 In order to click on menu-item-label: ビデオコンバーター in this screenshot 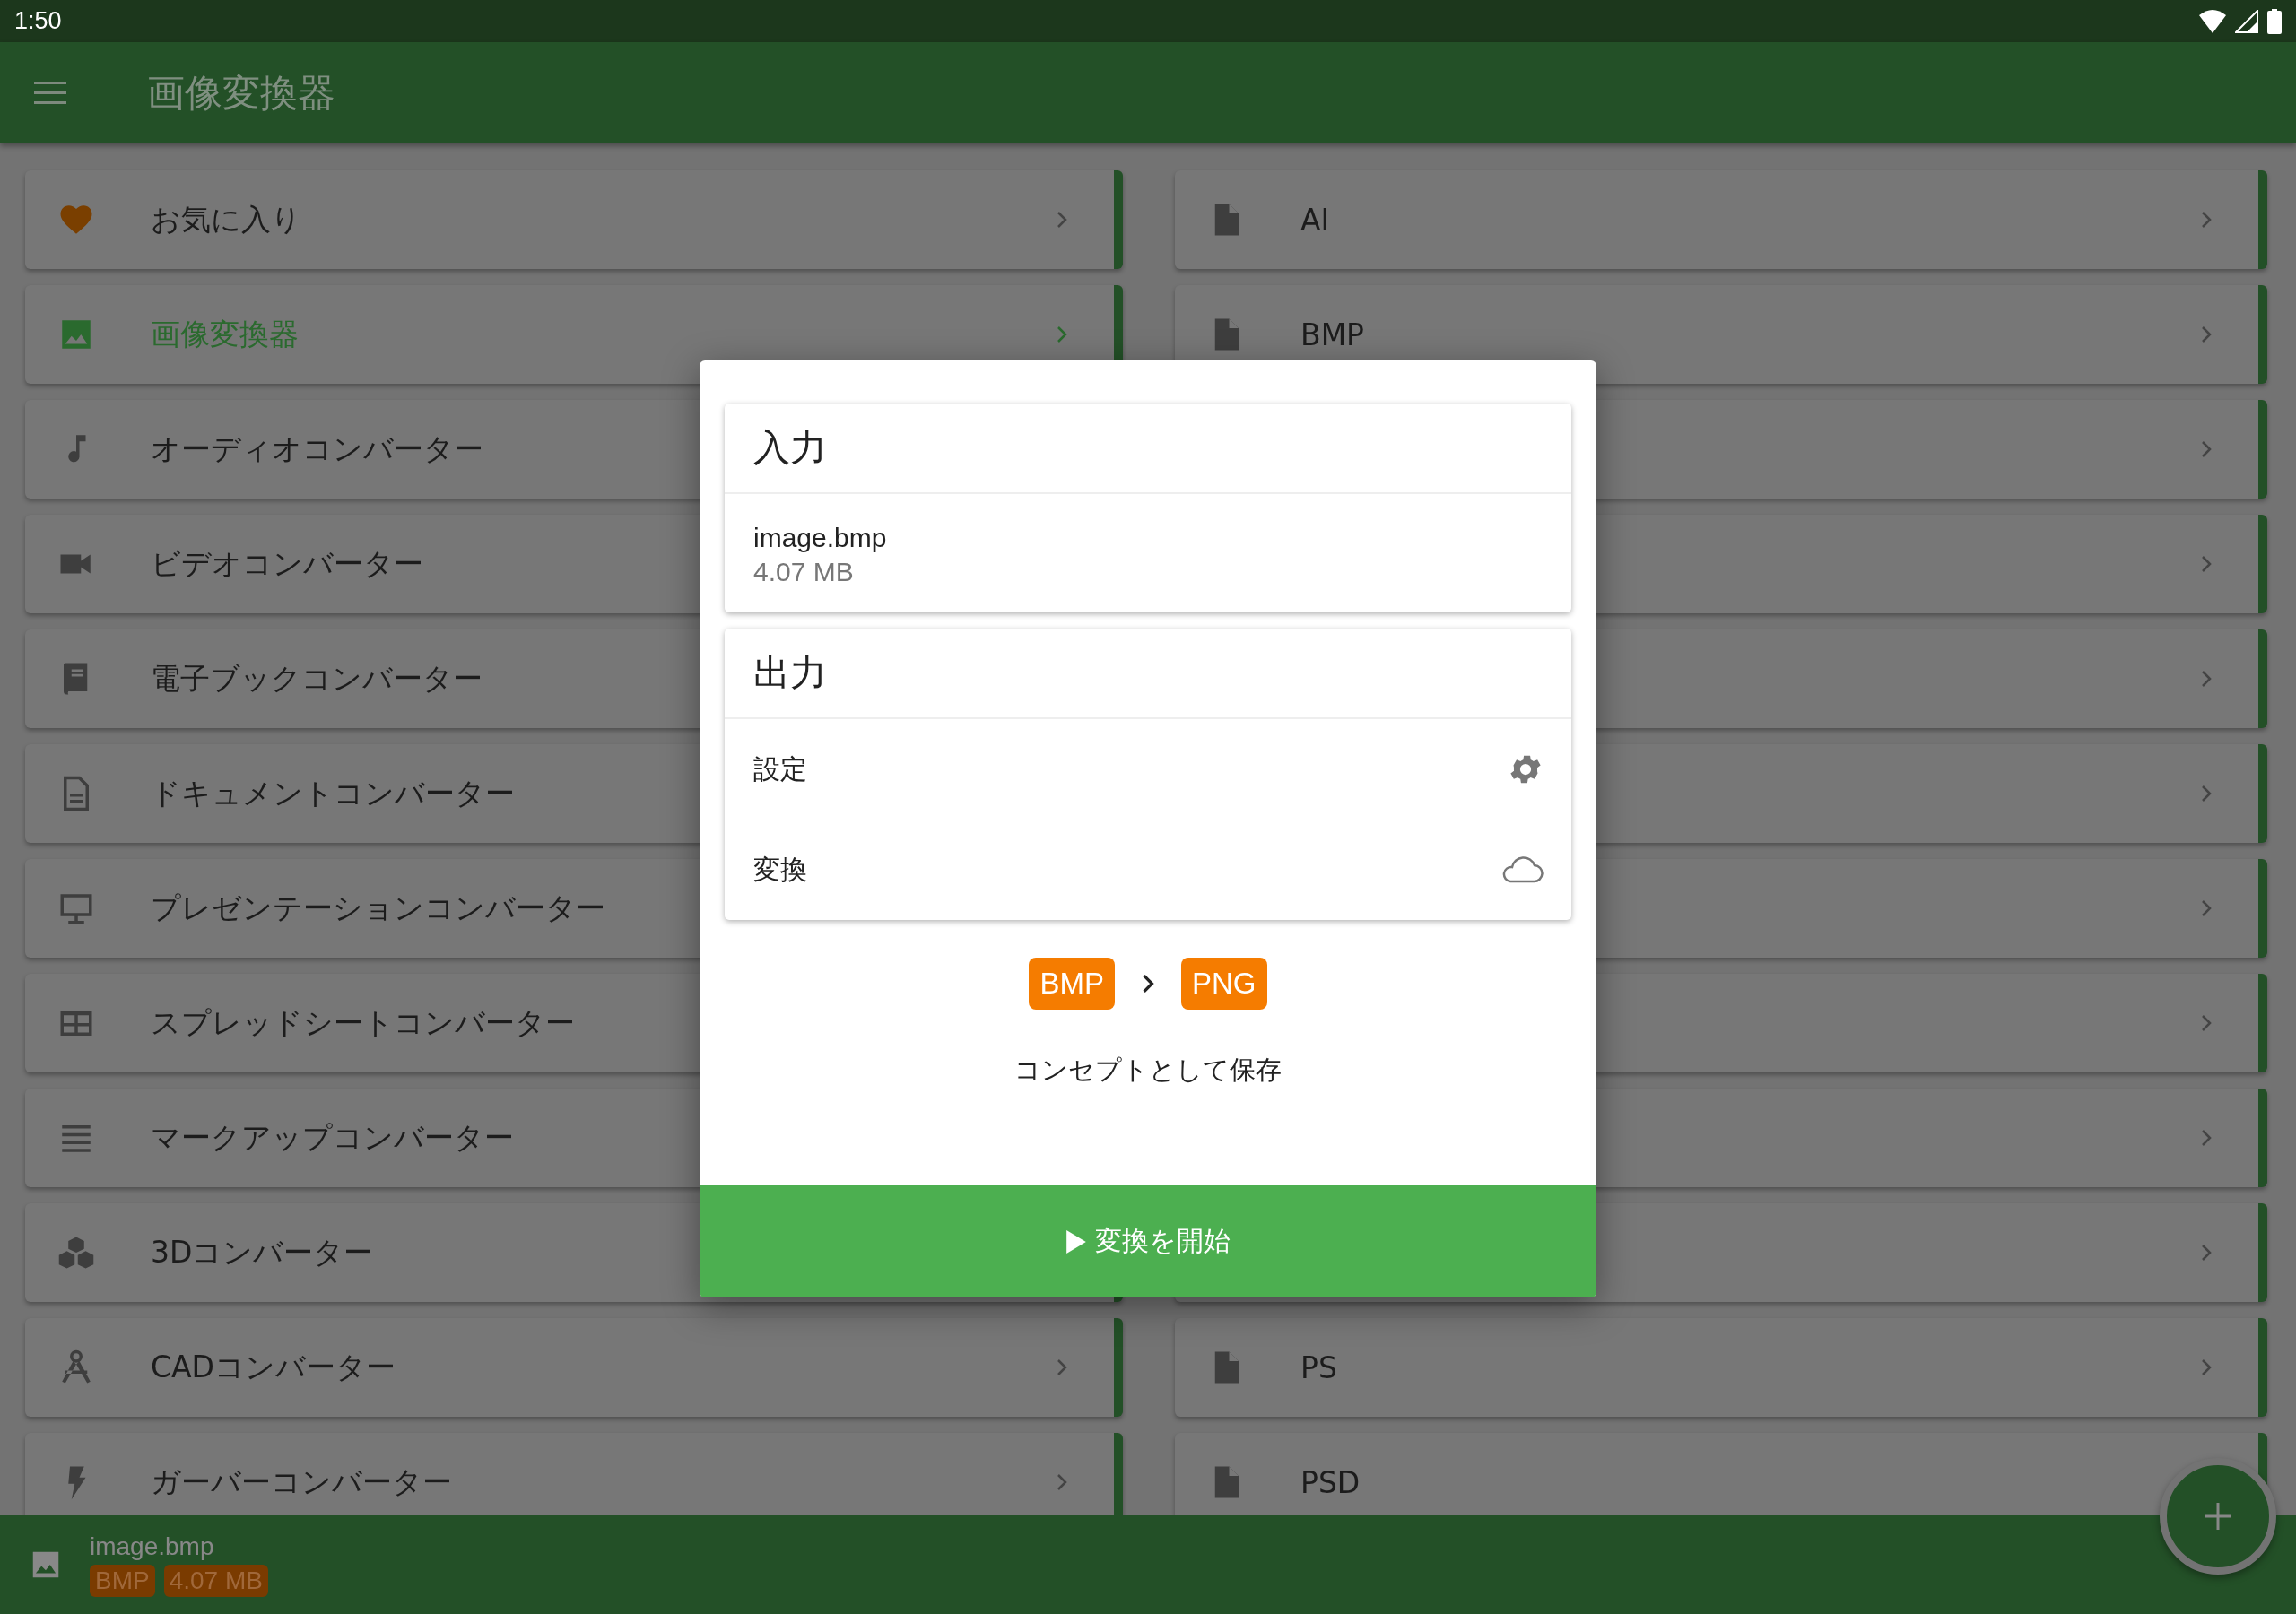, I will do `click(287, 563)`.